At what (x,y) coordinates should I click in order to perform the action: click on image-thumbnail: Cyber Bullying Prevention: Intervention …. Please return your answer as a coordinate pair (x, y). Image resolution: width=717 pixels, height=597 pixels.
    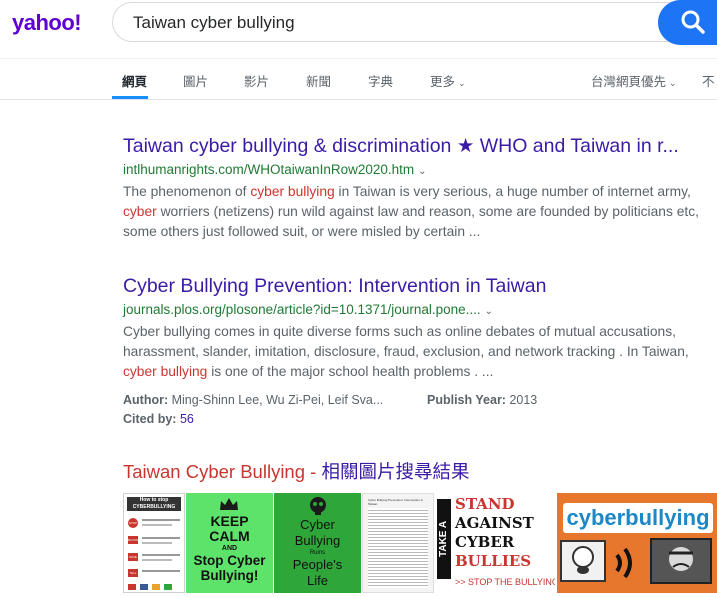
    Looking at the image, I should click on (398, 543).